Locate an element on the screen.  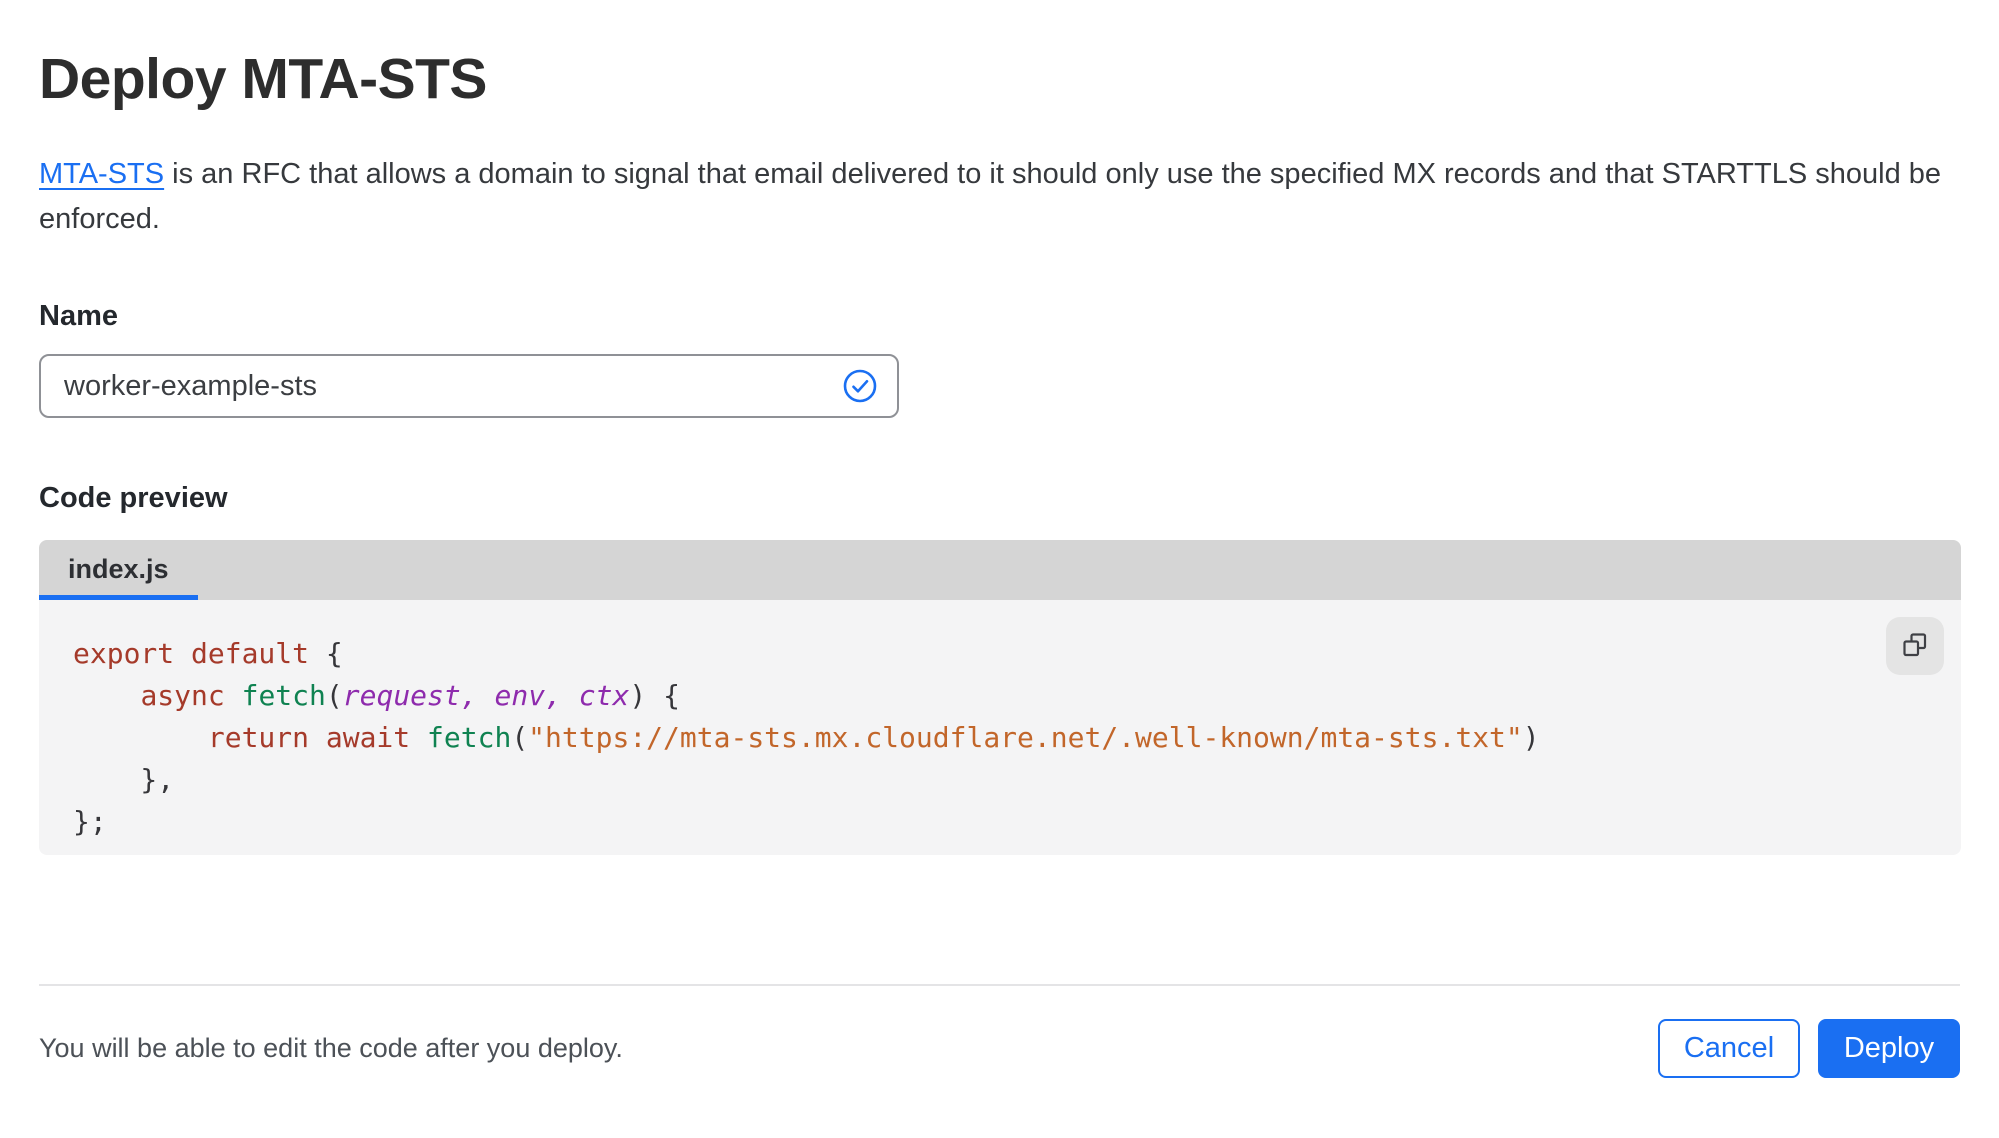
name-input is located at coordinates (469, 386).